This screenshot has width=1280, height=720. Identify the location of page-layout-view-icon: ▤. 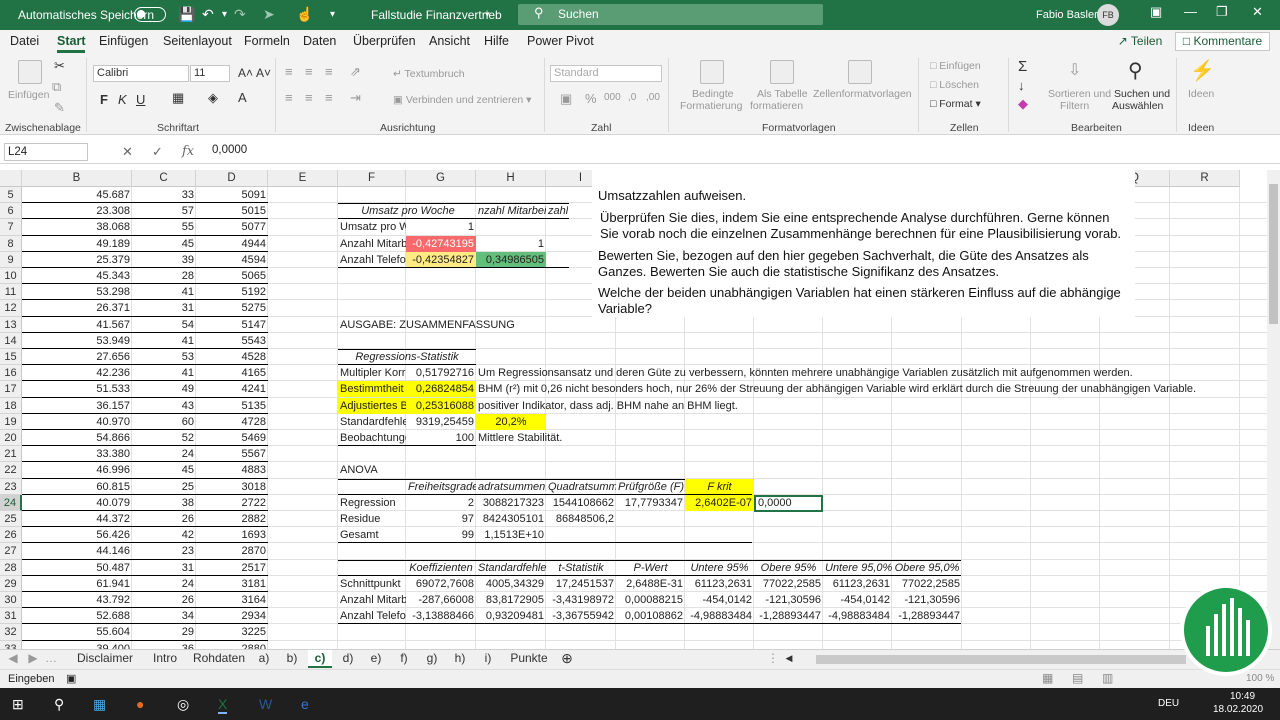
(1077, 678).